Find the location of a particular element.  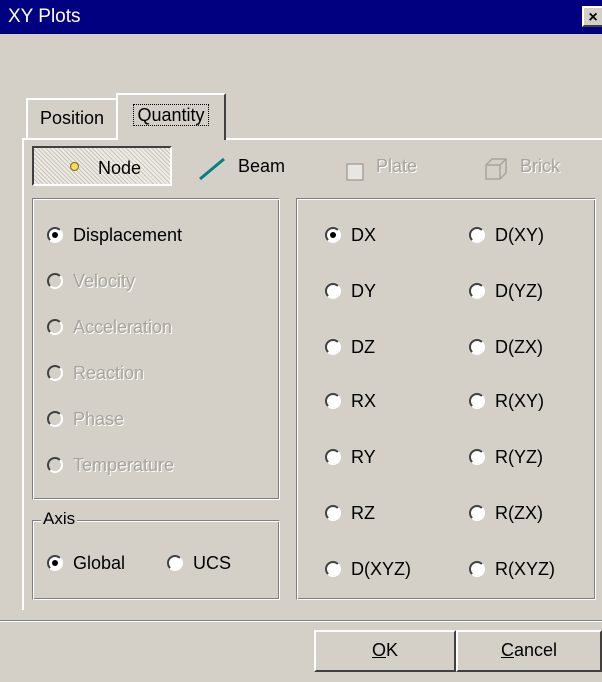

tab-quantity: Quantity is located at coordinates (171, 116).